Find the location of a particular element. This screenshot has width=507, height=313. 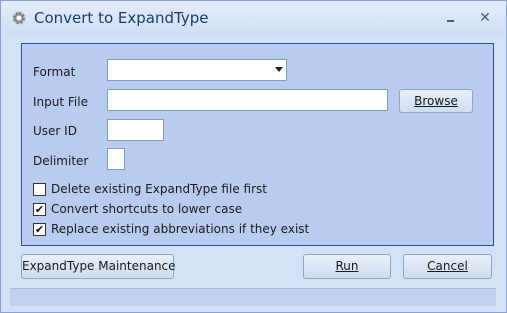

delimiter-field is located at coordinates (116, 159).